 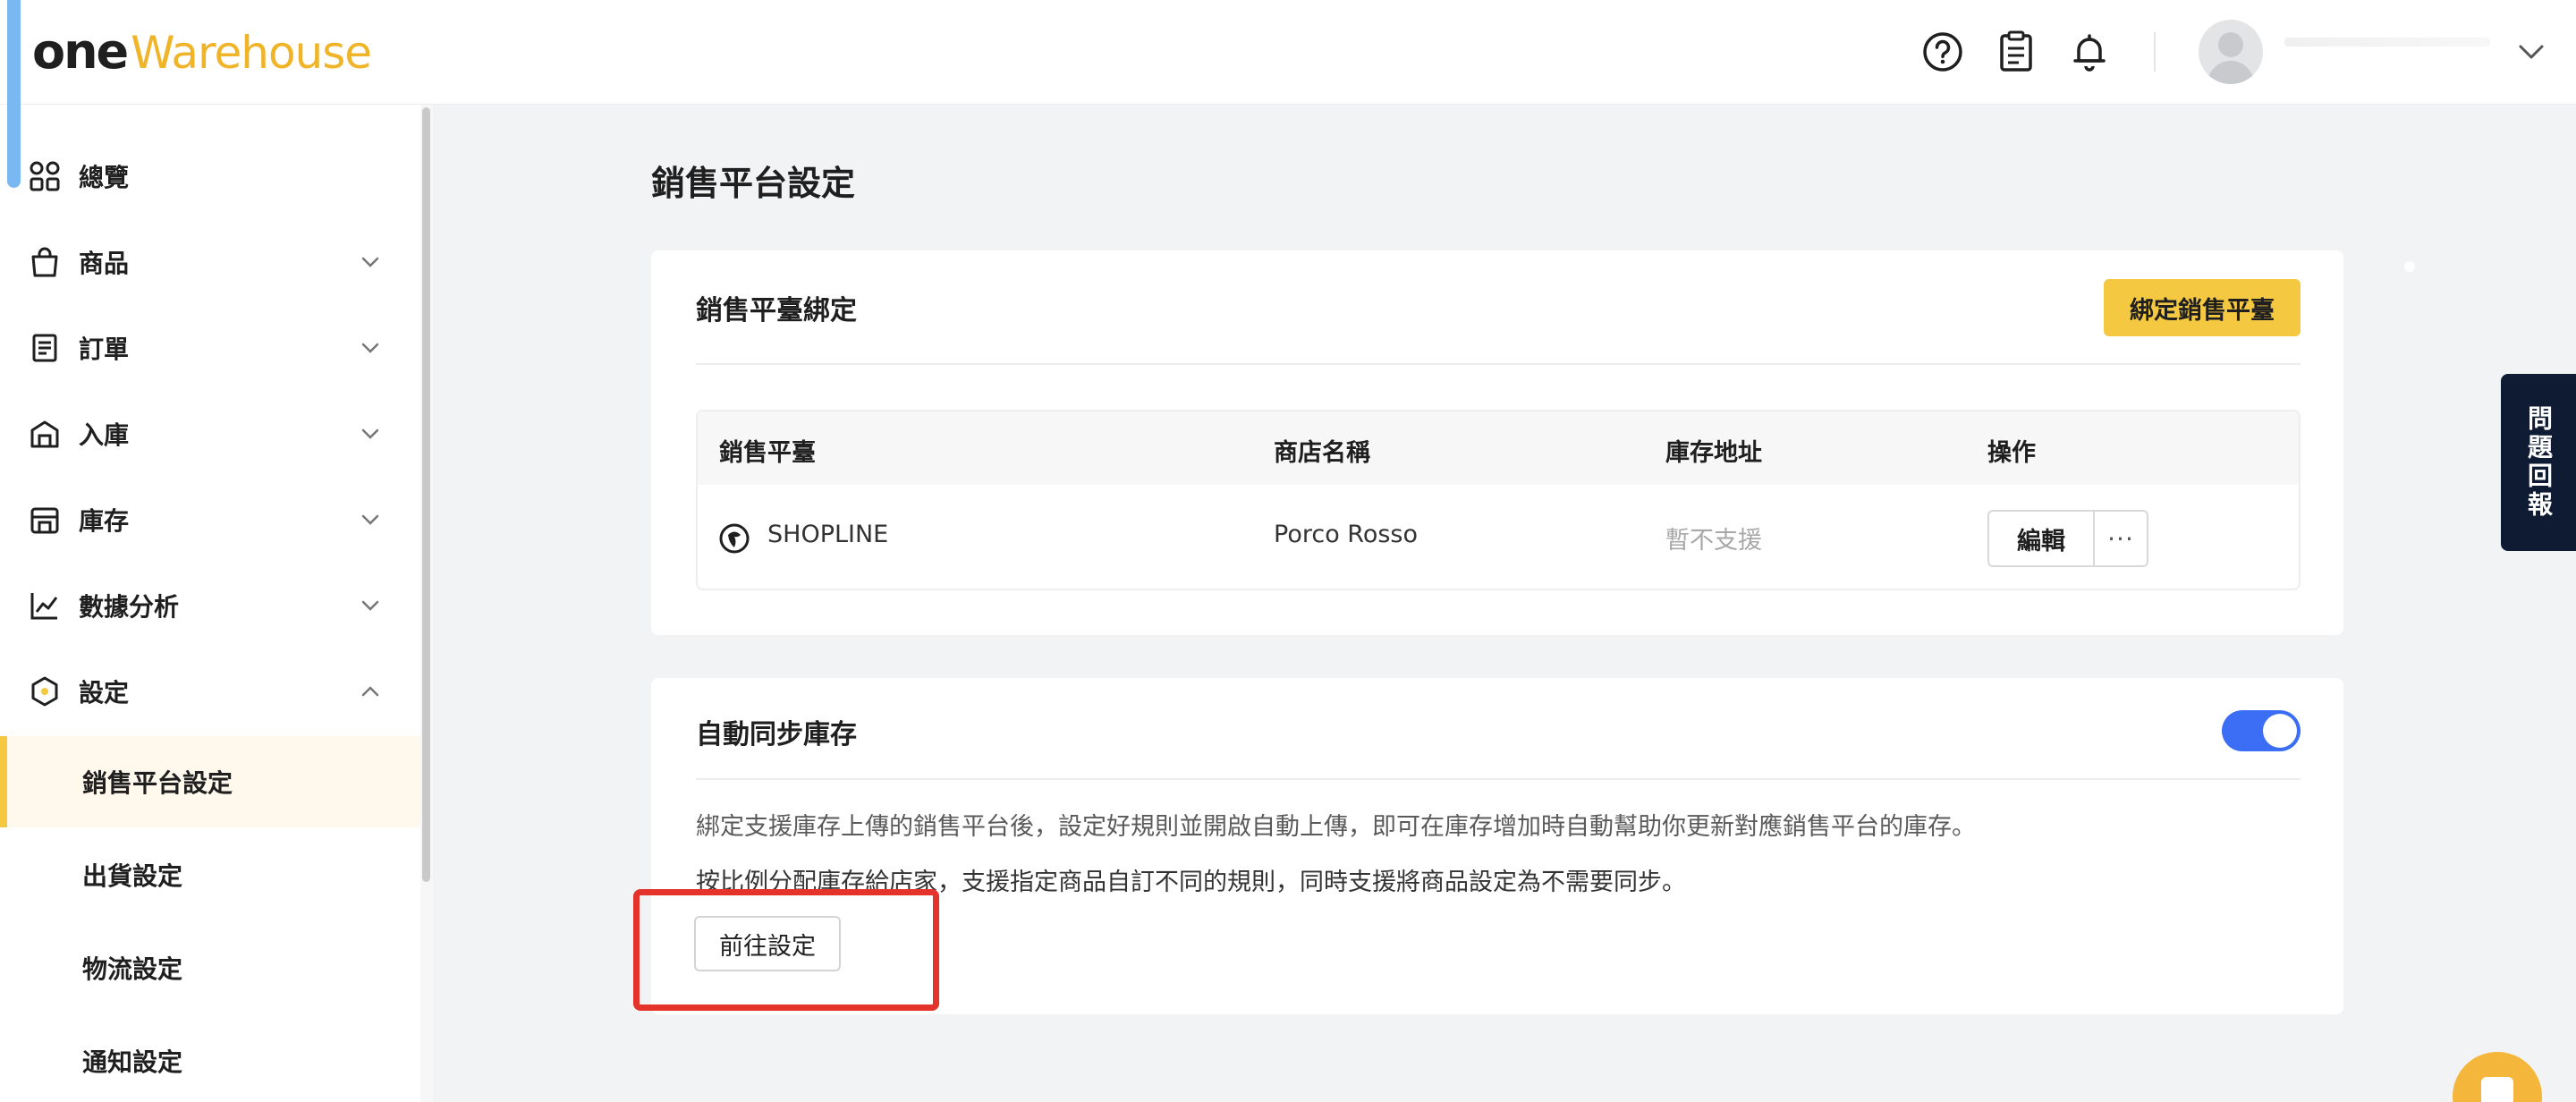 I want to click on floating-dot, so click(x=2409, y=266).